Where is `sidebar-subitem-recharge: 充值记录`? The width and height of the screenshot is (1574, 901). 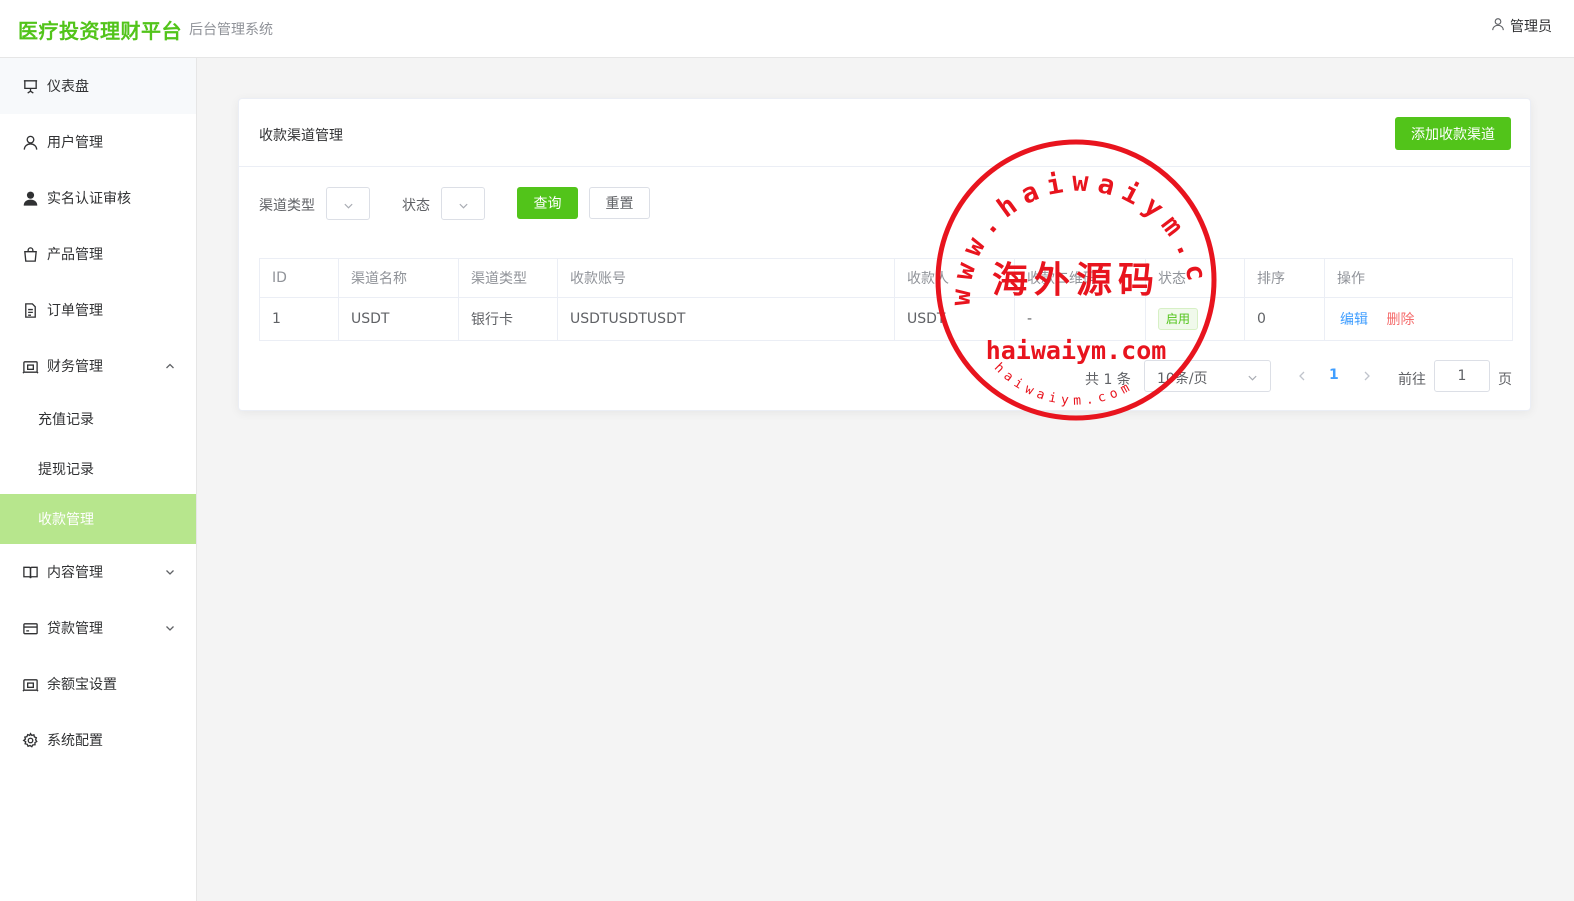 sidebar-subitem-recharge: 充值记录 is located at coordinates (98, 419).